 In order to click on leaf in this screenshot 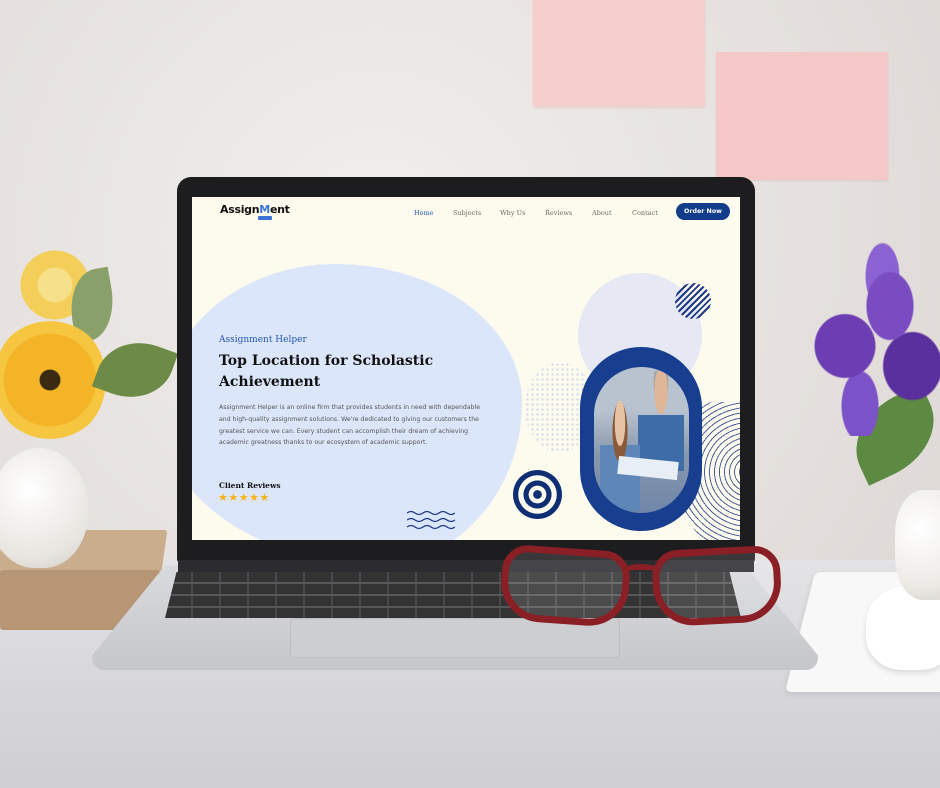, I will do `click(135, 370)`.